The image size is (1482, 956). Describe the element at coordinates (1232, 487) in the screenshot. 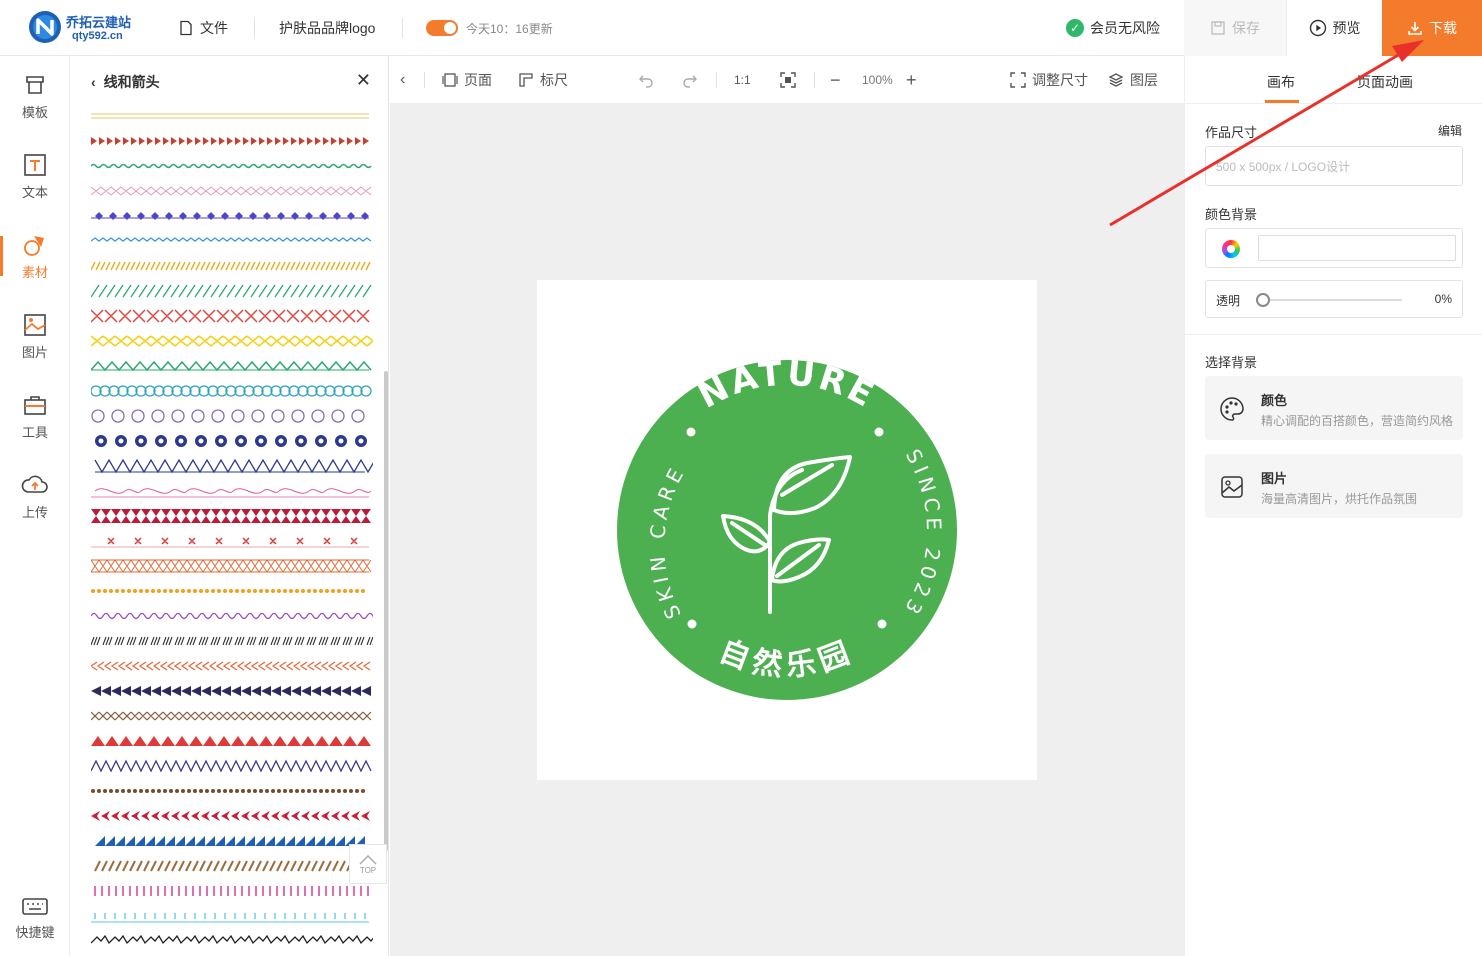

I see `picture-icon` at that location.